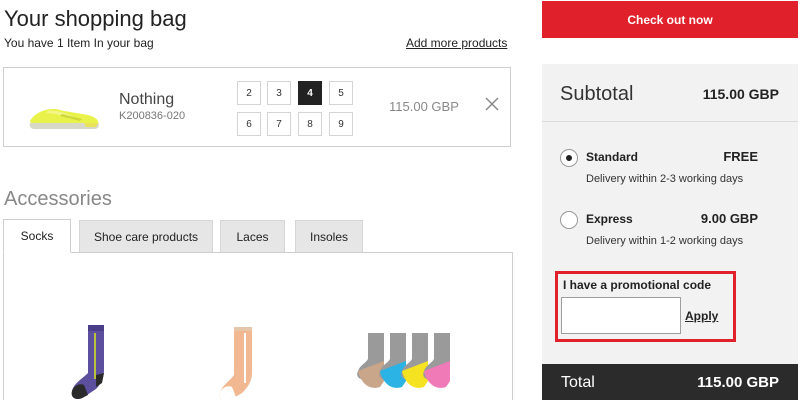 The width and height of the screenshot is (800, 400). Describe the element at coordinates (310, 124) in the screenshot. I see `size-option: 8` at that location.